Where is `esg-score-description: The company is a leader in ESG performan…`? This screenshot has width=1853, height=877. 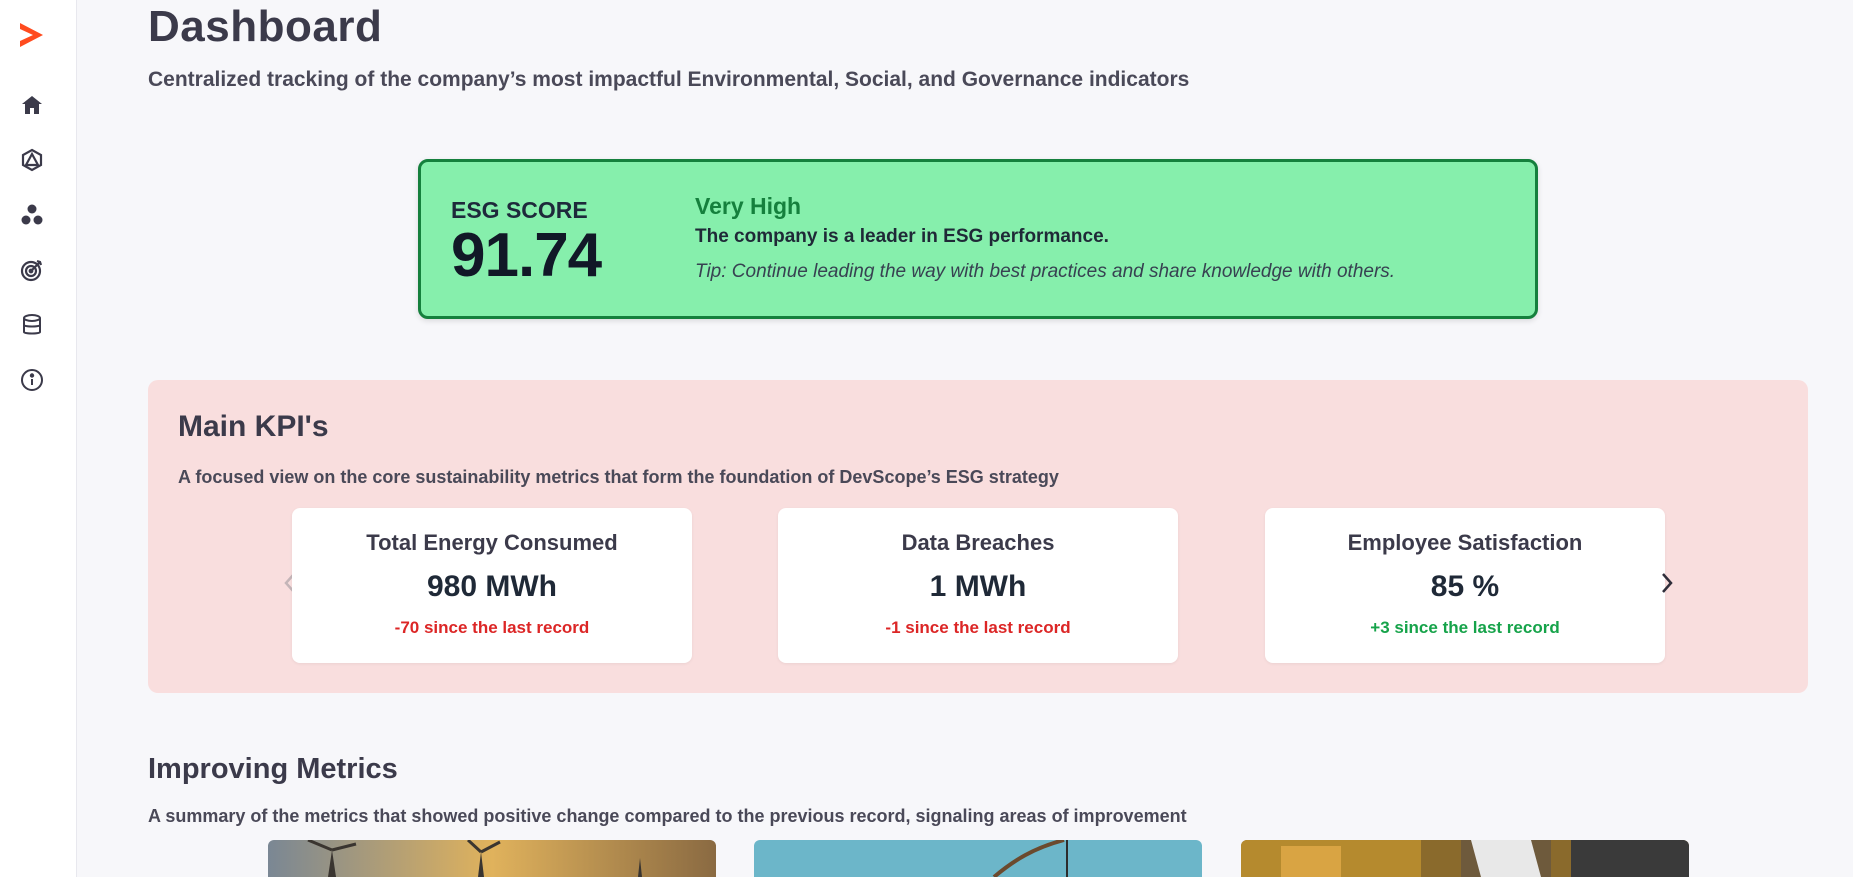 esg-score-description: The company is a leader in ESG performan… is located at coordinates (902, 236).